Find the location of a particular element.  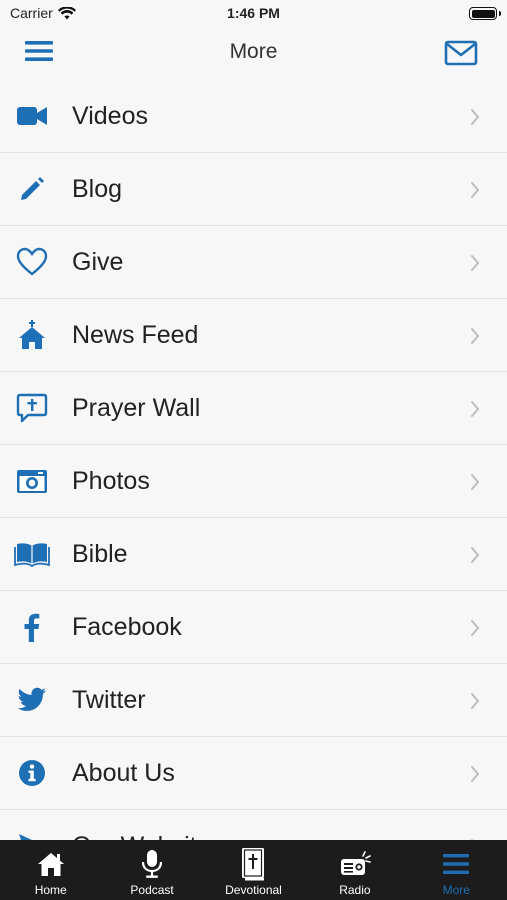

tab-home: Home is located at coordinates (50, 870).